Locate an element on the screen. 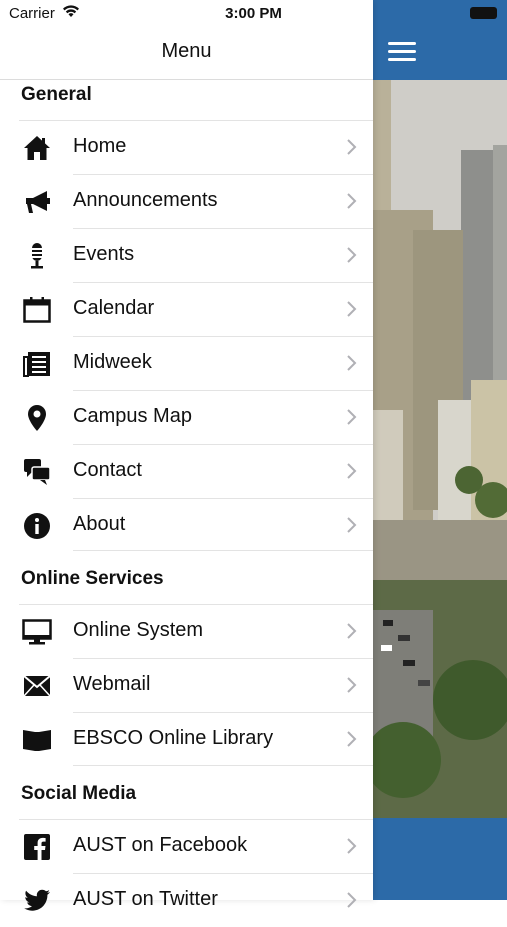 Image resolution: width=507 pixels, height=927 pixels. menu-item-label: Campus Map is located at coordinates (132, 416).